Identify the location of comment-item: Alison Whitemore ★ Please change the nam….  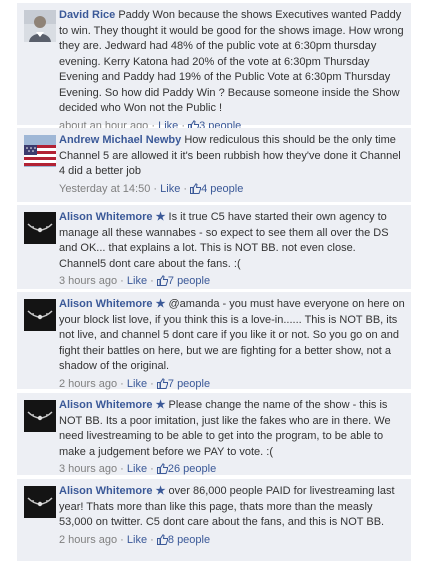
(214, 434).